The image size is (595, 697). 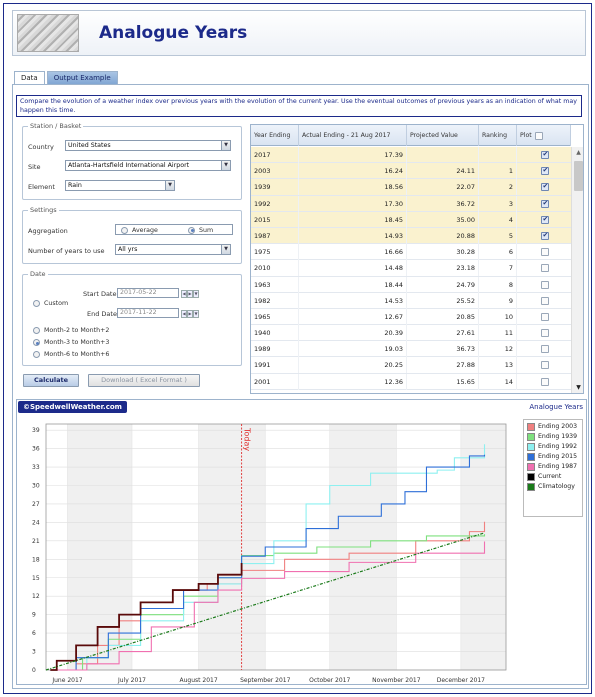 I want to click on table-row: 2001 12.36 15.65 14, so click(x=411, y=381).